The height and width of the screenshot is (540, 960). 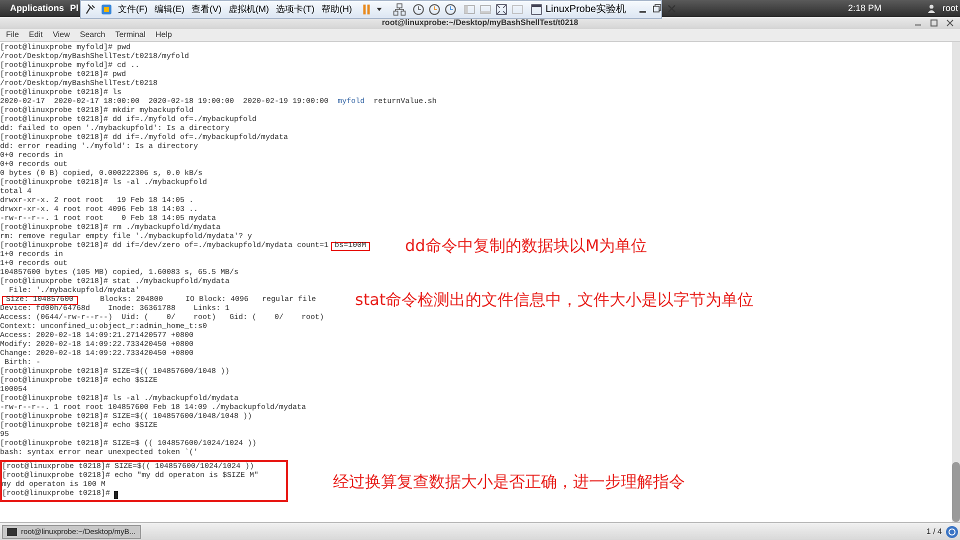 What do you see at coordinates (207, 9) in the screenshot?
I see `menu-item: 查看(V)` at bounding box center [207, 9].